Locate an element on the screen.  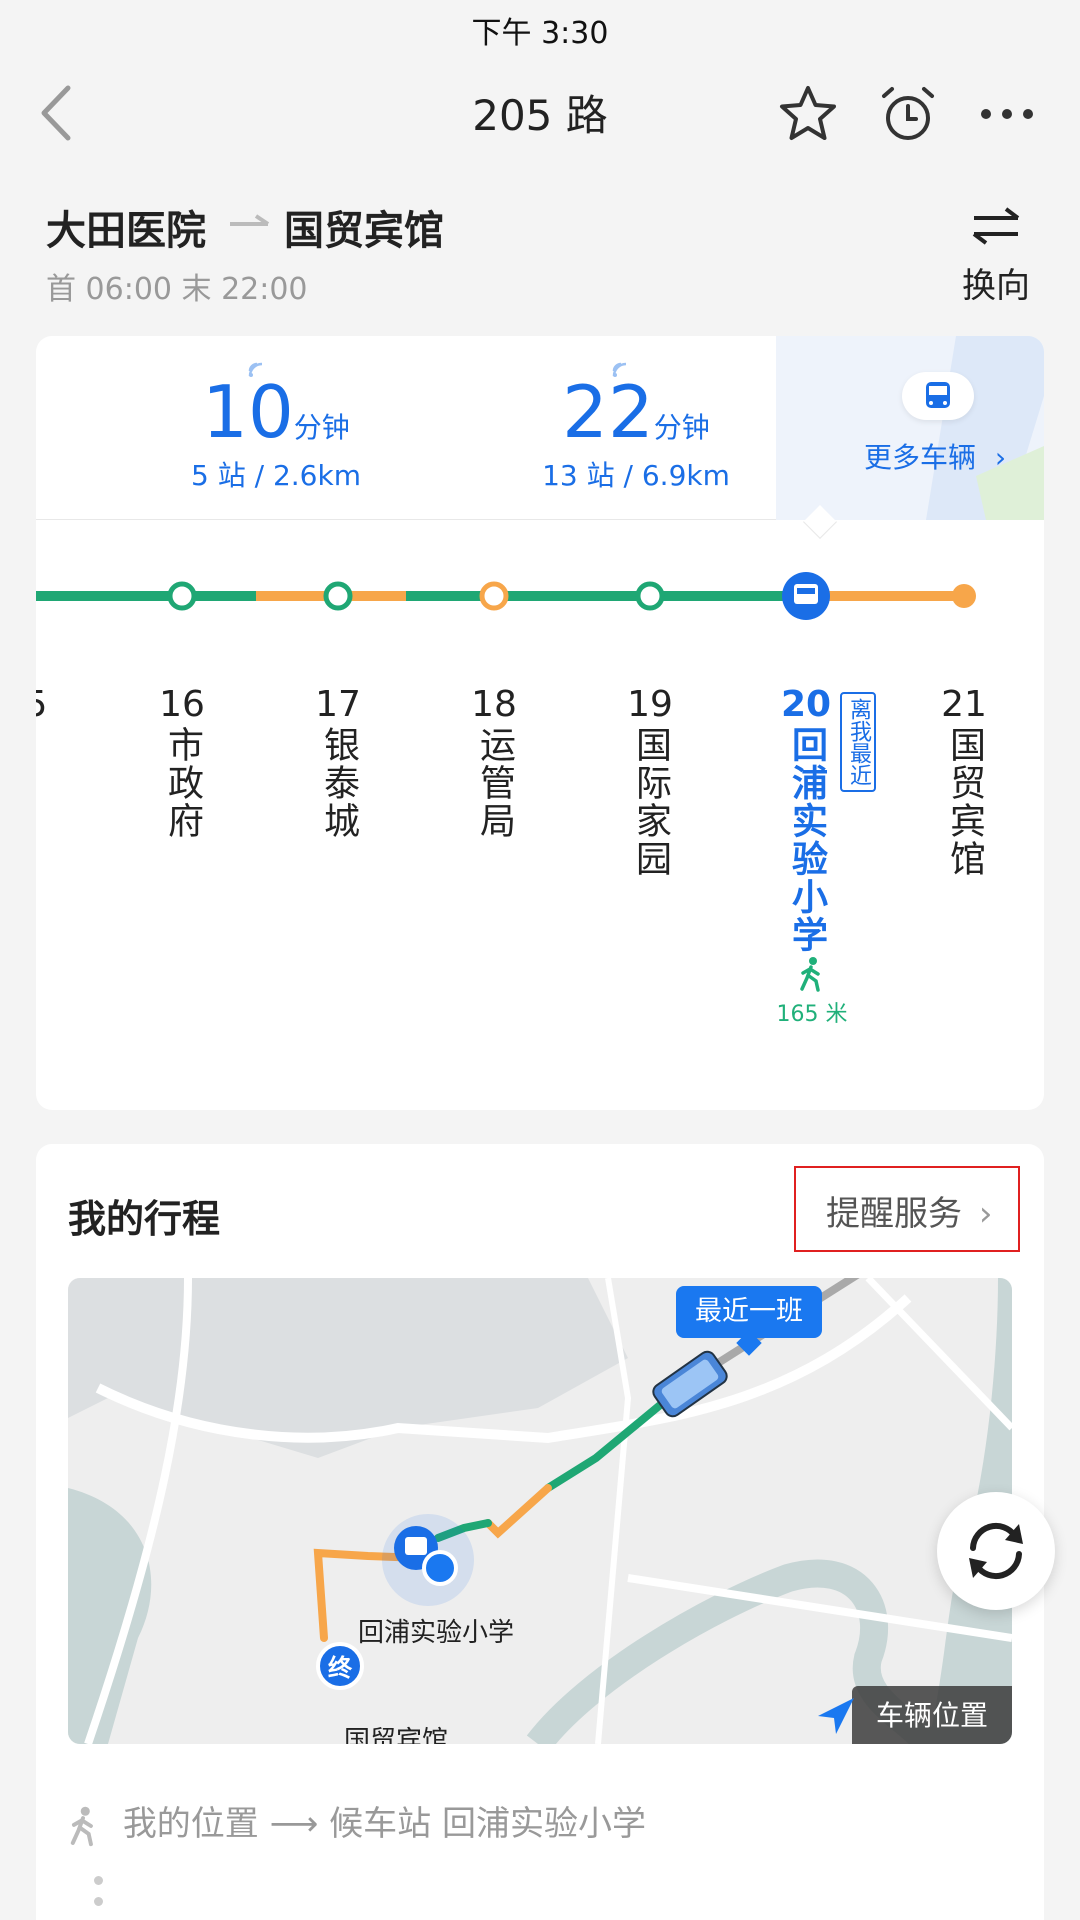
route-line-diagram is located at coordinates (506, 596).